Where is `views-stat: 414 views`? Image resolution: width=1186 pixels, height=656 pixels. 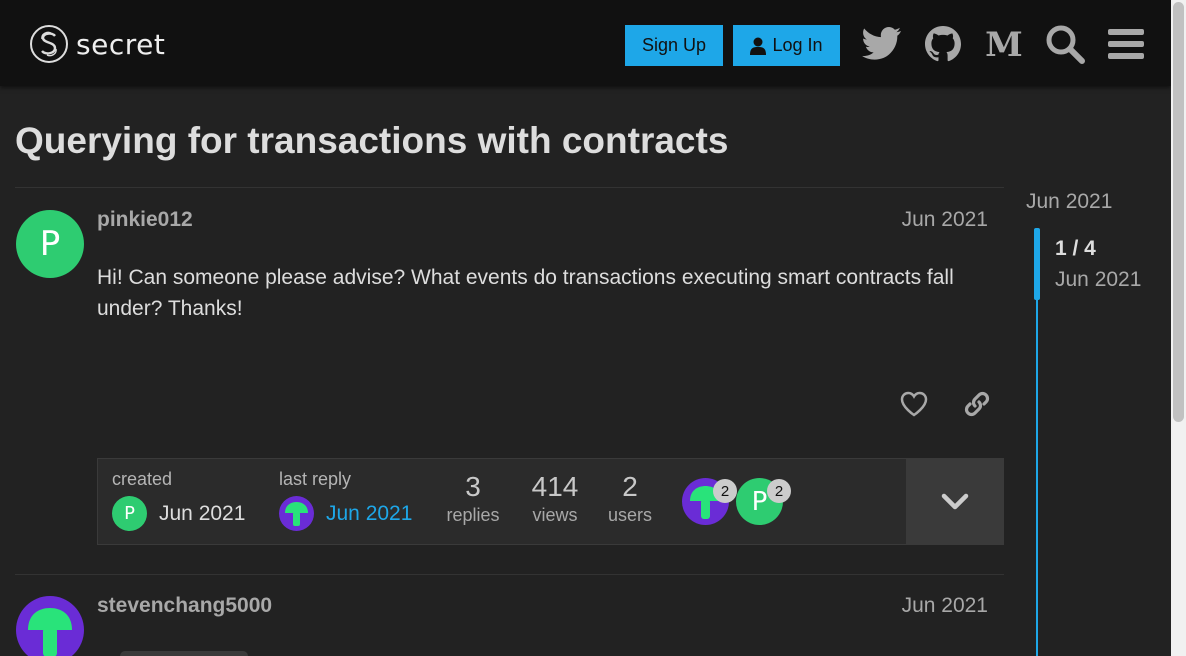 views-stat: 414 views is located at coordinates (555, 498).